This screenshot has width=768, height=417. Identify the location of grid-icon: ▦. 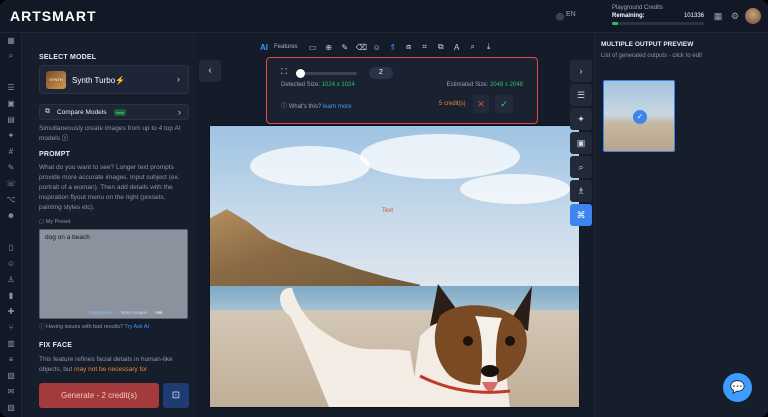
(11, 41).